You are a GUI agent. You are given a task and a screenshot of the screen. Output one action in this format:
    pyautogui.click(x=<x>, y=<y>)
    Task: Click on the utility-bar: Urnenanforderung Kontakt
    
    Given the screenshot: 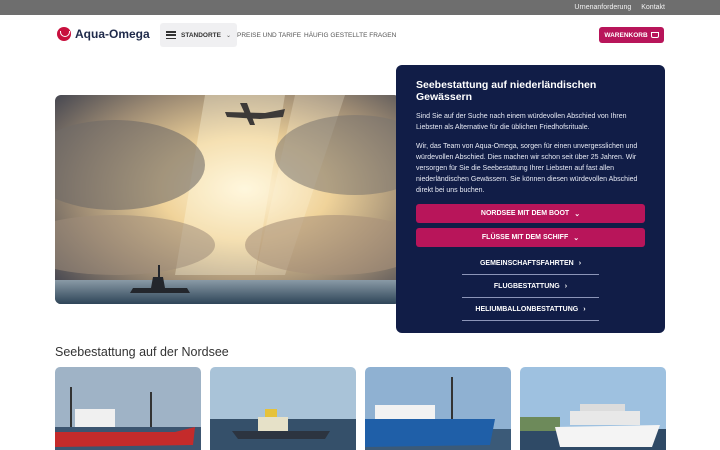 What is the action you would take?
    pyautogui.click(x=360, y=7)
    